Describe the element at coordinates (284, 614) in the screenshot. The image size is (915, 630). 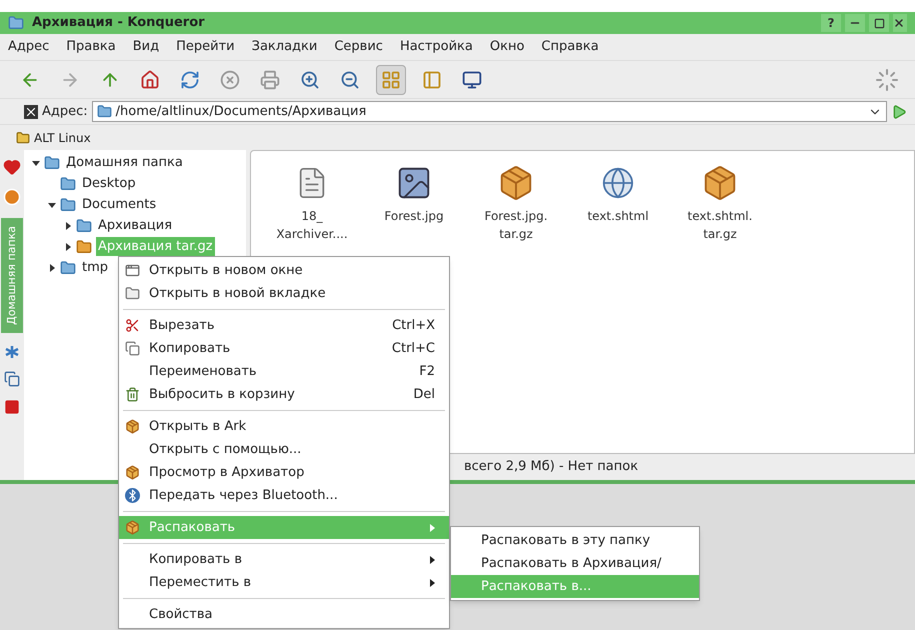
I see `menu-item: Свойства` at that location.